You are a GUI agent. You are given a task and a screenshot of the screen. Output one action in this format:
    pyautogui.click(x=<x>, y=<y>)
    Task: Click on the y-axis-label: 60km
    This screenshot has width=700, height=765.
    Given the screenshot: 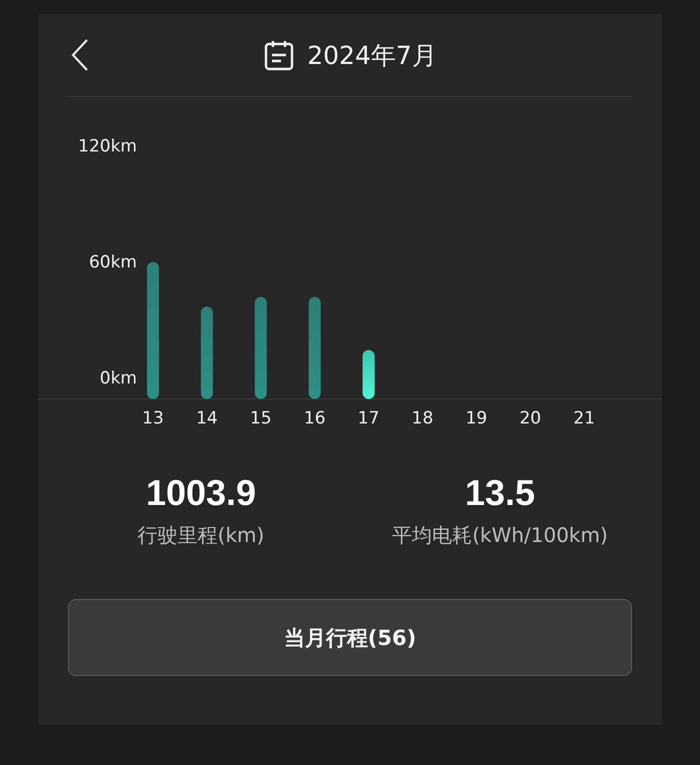 What is the action you would take?
    pyautogui.click(x=112, y=262)
    